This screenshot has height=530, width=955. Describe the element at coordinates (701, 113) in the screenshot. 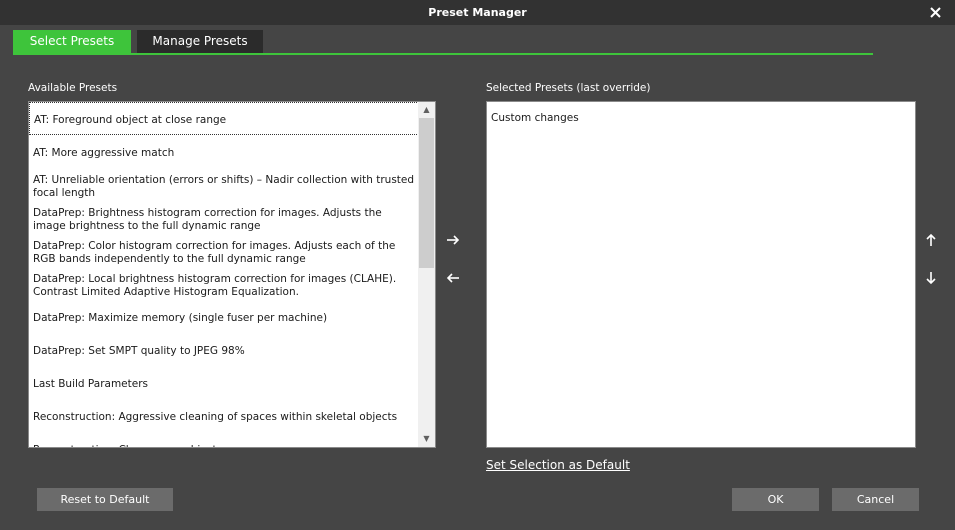

I see `list-item: Custom changes` at that location.